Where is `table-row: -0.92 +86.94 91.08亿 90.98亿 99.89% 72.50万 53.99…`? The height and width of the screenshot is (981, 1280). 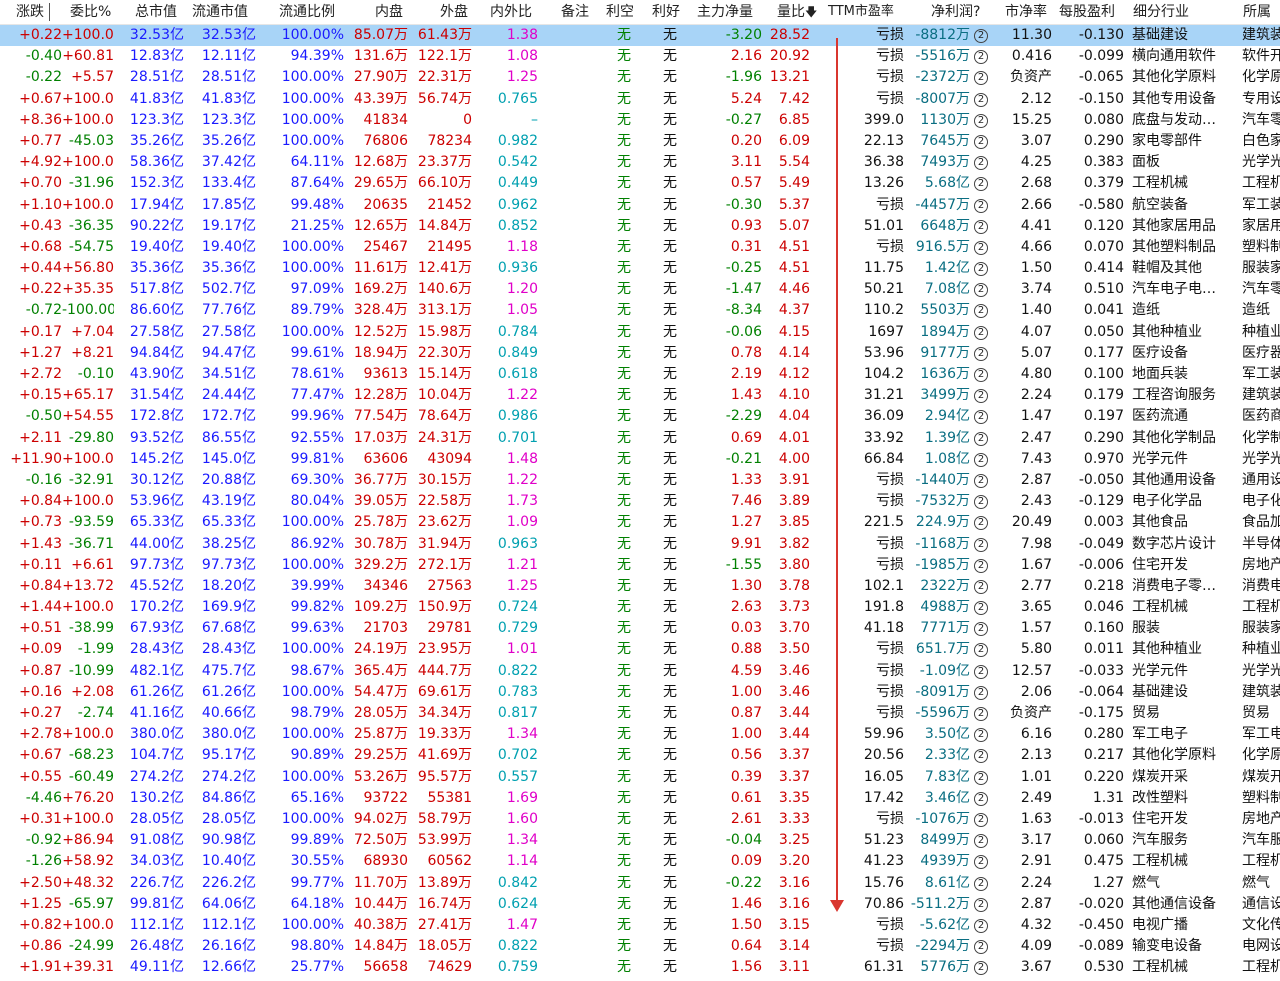
table-row: -0.92 +86.94 91.08亿 90.98亿 99.89% 72.50万 53.99… is located at coordinates (640, 840).